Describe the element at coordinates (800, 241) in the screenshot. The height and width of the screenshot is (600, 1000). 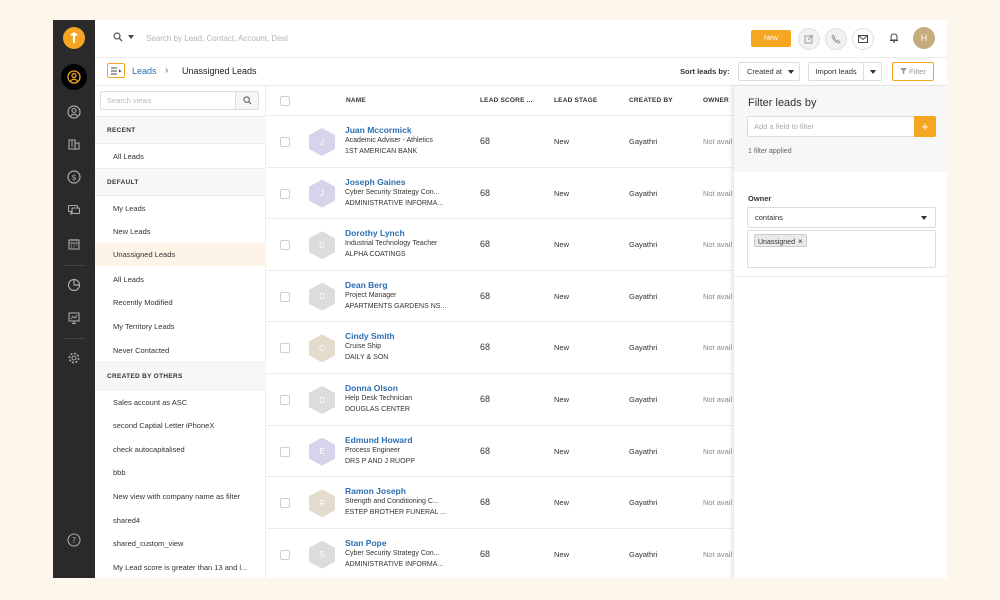
I see `remove-tag-icon: ×` at that location.